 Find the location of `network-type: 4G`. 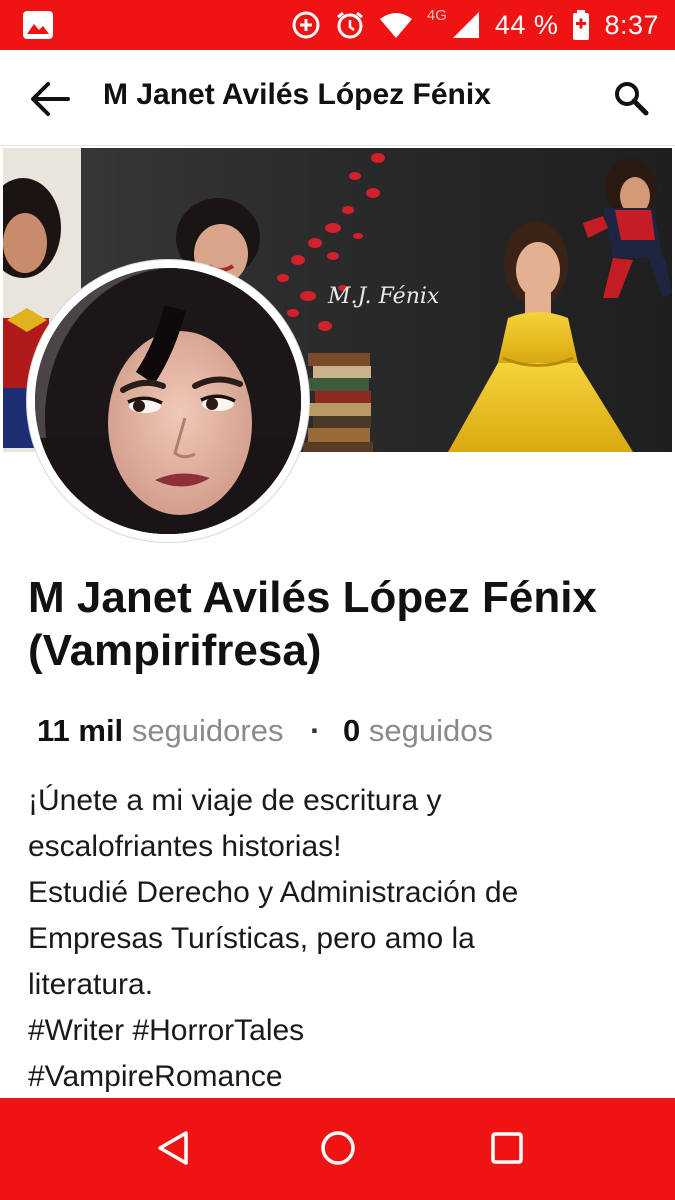

network-type: 4G is located at coordinates (436, 15).